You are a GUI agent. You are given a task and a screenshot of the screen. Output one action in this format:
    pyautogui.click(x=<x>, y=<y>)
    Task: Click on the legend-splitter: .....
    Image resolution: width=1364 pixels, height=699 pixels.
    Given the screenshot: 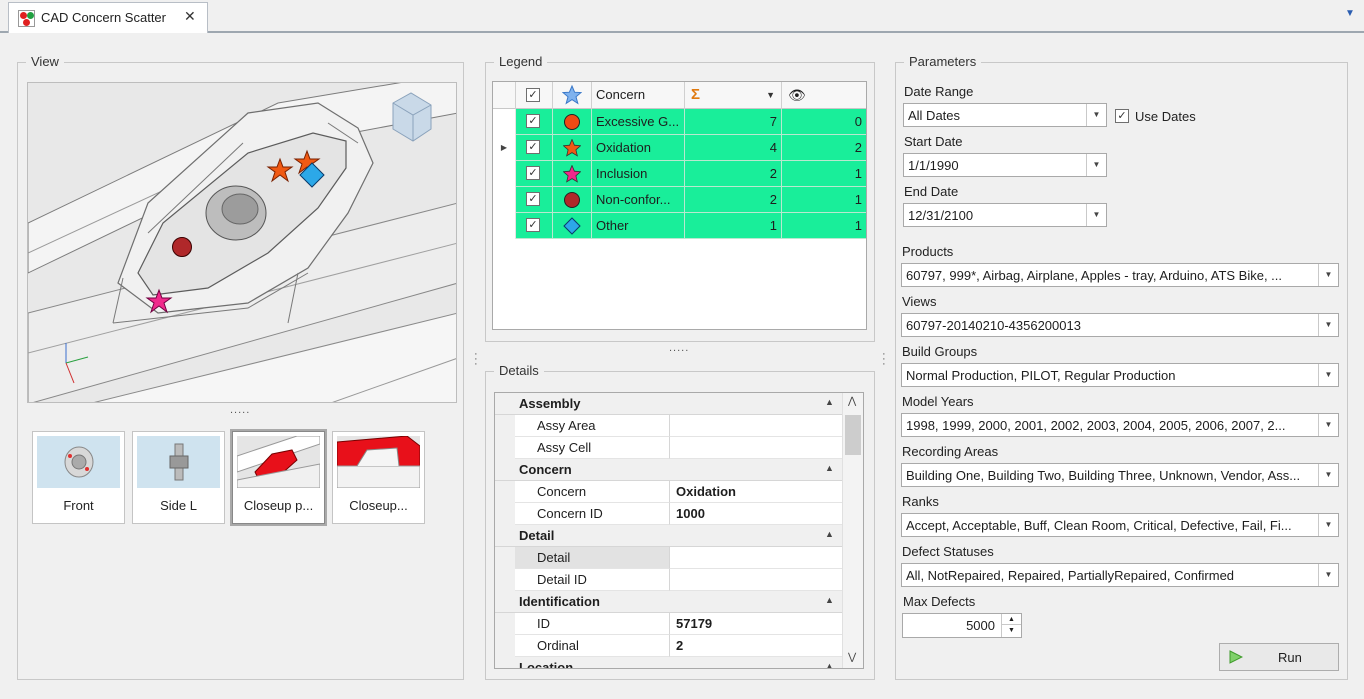 What is the action you would take?
    pyautogui.click(x=679, y=348)
    